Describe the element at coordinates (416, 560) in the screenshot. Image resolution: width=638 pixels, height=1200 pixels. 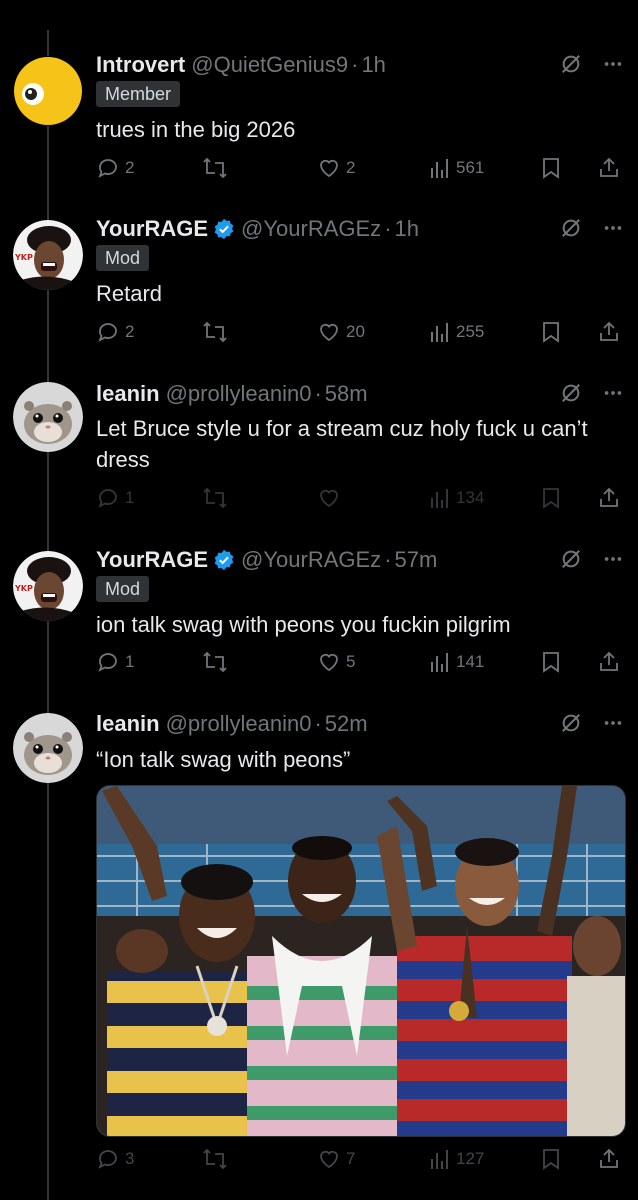
I see `timestamp: 57m` at that location.